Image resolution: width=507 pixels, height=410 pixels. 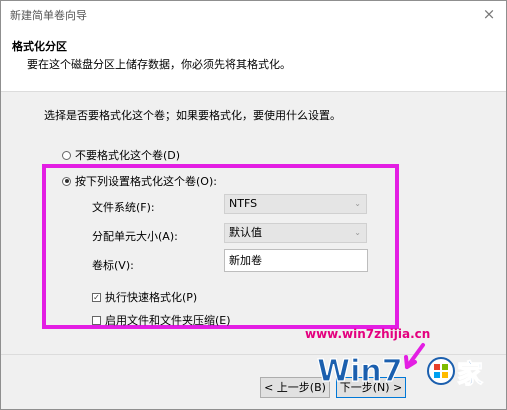 What do you see at coordinates (146, 181) in the screenshot?
I see `radio-format-label: 按下列设置格式化这个卷(O):` at bounding box center [146, 181].